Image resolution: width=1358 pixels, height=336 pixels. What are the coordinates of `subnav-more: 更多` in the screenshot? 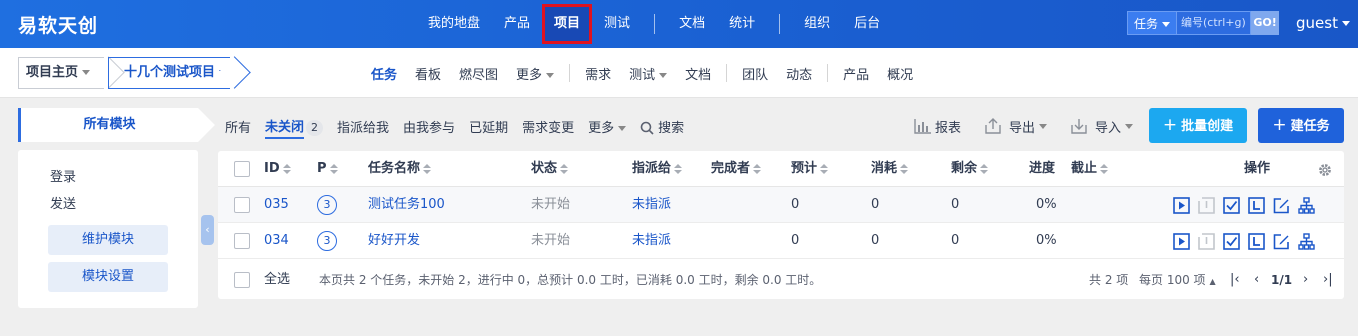 It's located at (535, 73).